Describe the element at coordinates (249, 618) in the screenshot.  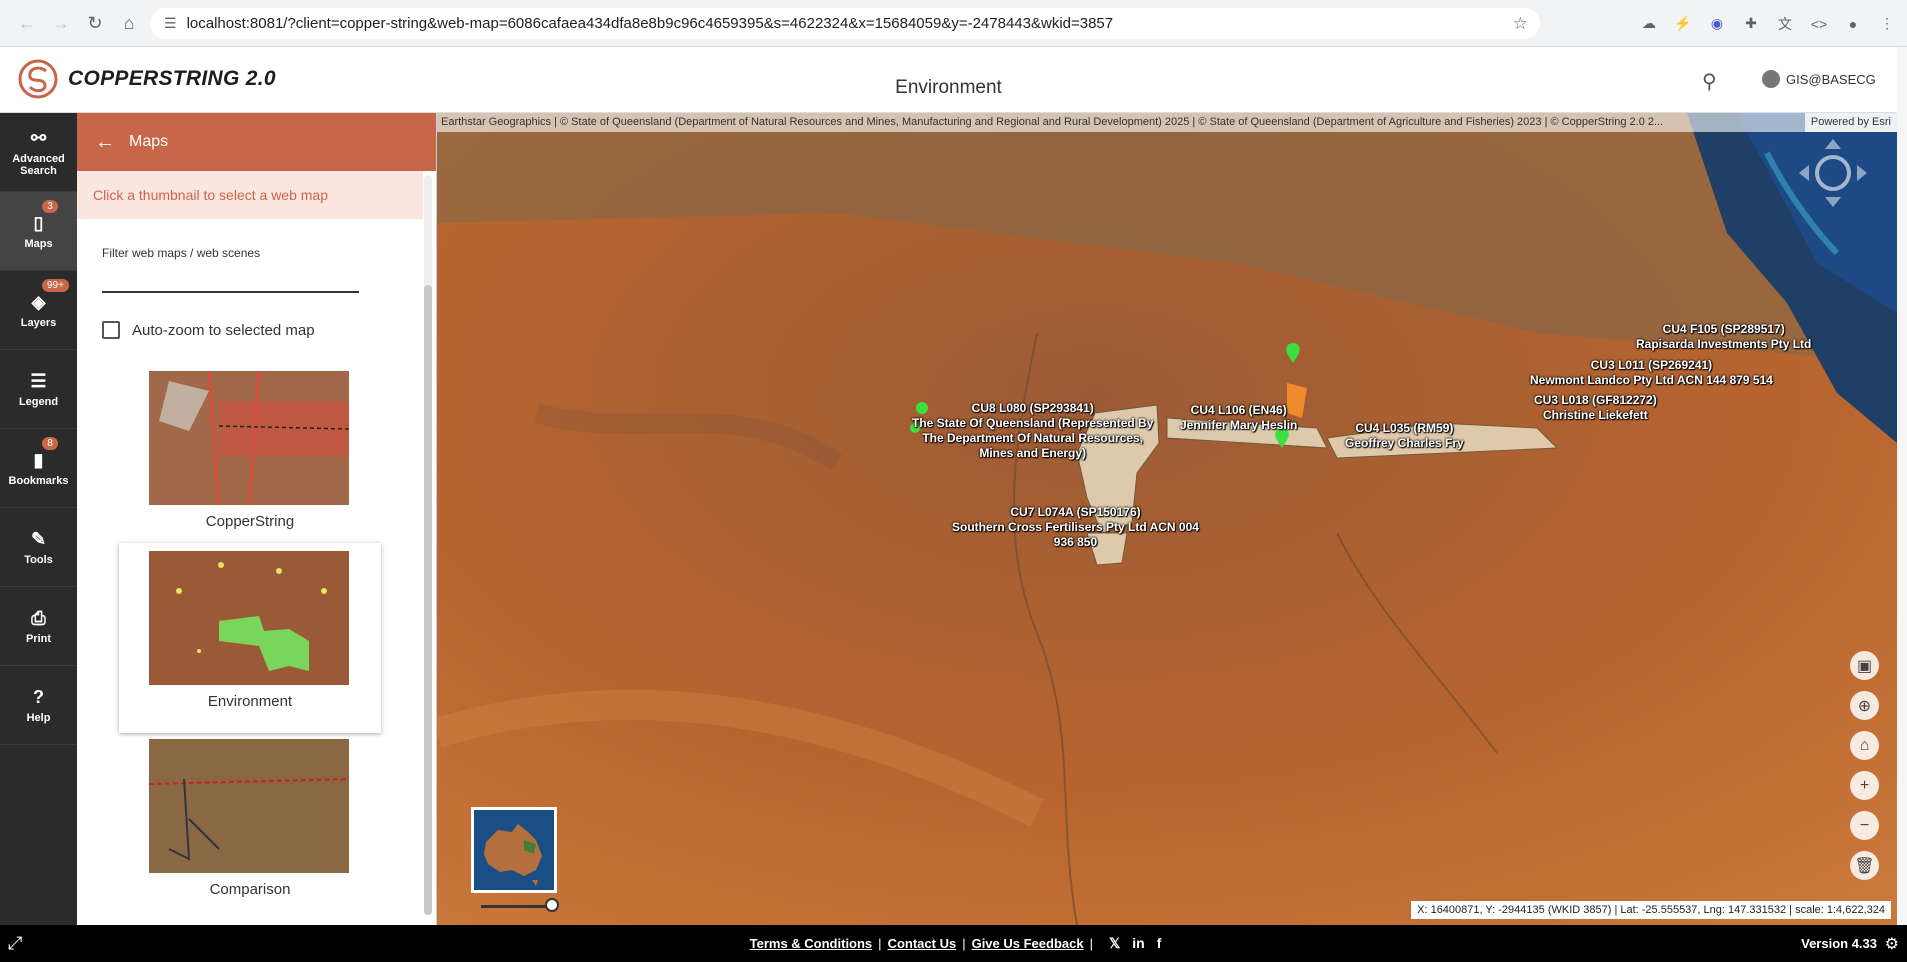
I see `environment-thumbnail` at that location.